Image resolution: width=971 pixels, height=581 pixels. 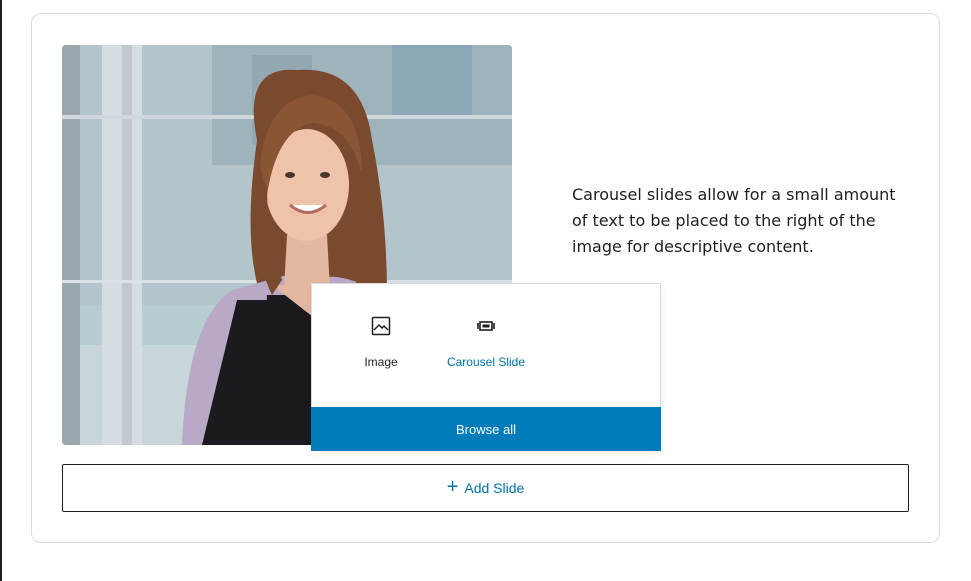 I want to click on inserter-item-image: Image, so click(x=381, y=349).